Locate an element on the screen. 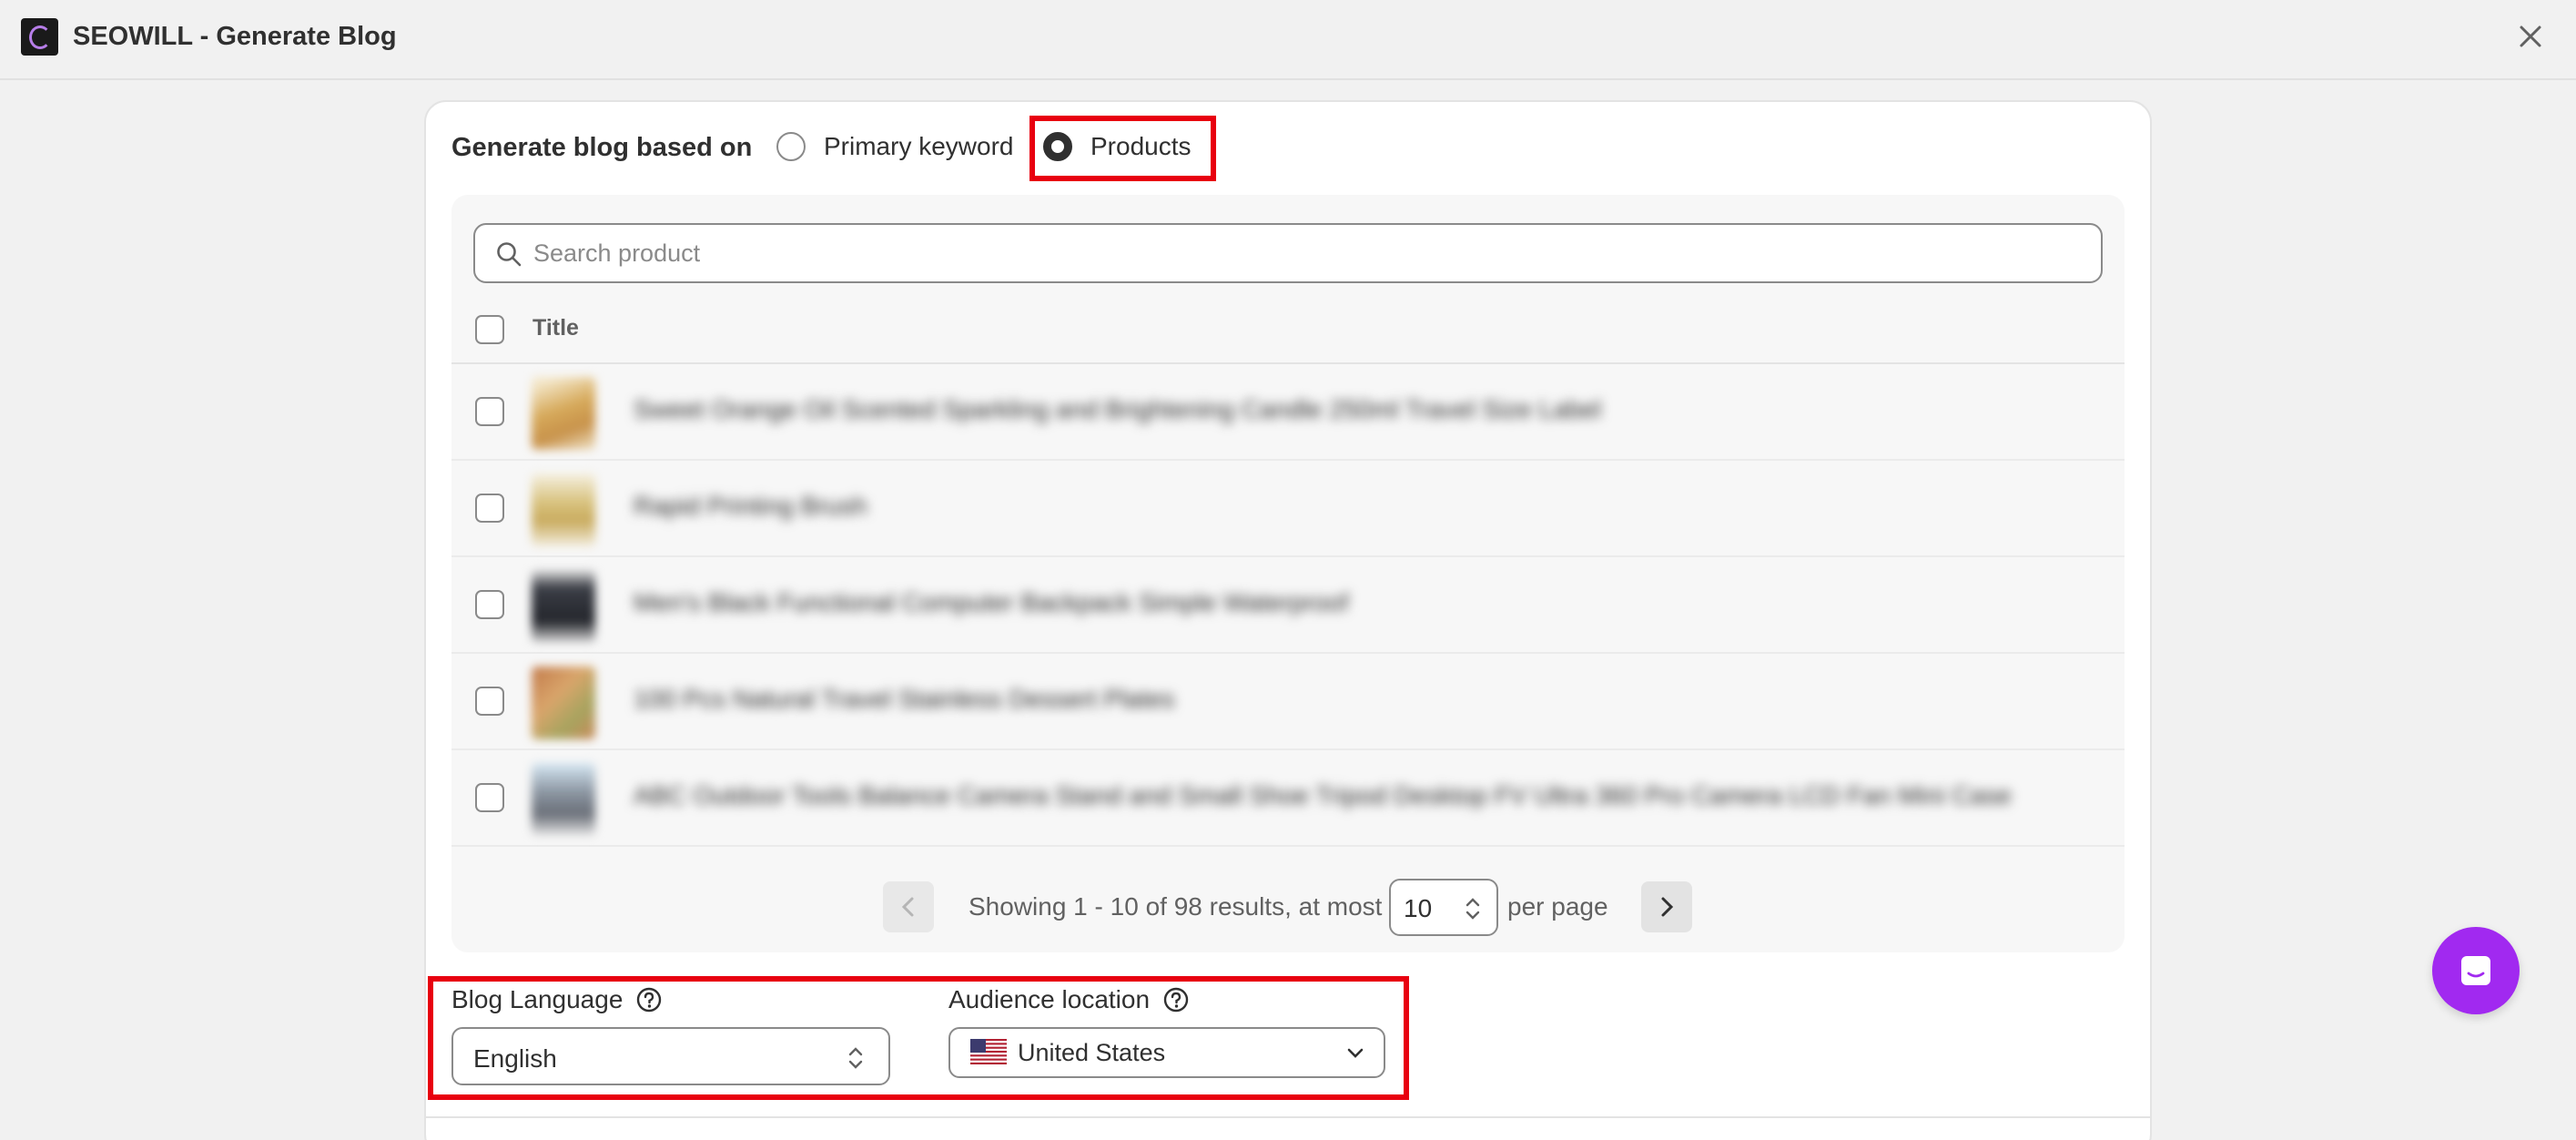 The width and height of the screenshot is (2576, 1140). chevron-right-icon is located at coordinates (1667, 907).